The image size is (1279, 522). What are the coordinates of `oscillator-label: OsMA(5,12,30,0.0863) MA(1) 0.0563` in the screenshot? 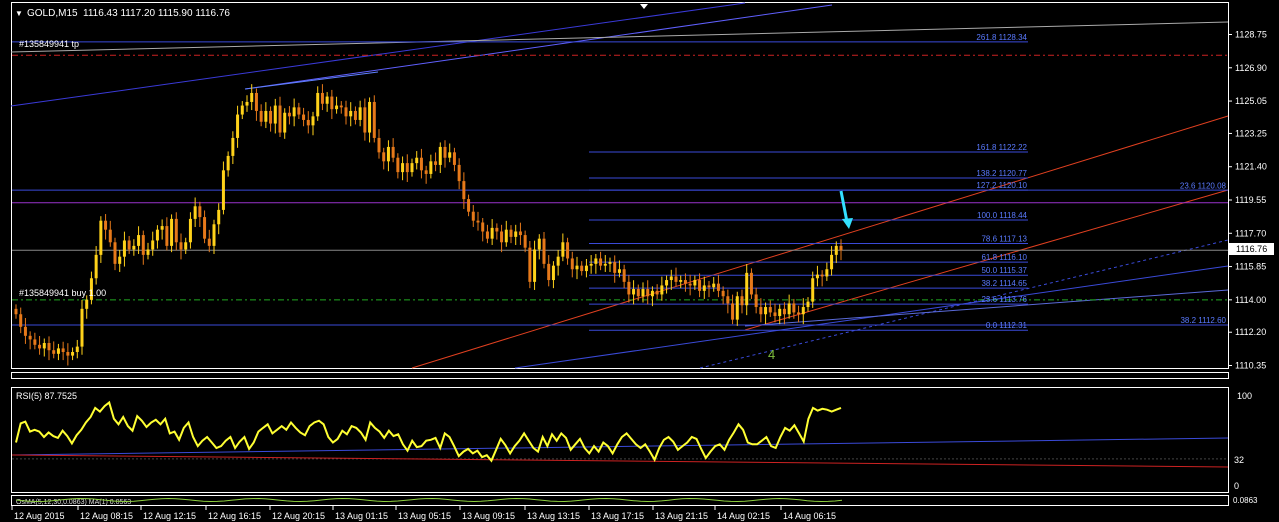 It's located at (73, 502).